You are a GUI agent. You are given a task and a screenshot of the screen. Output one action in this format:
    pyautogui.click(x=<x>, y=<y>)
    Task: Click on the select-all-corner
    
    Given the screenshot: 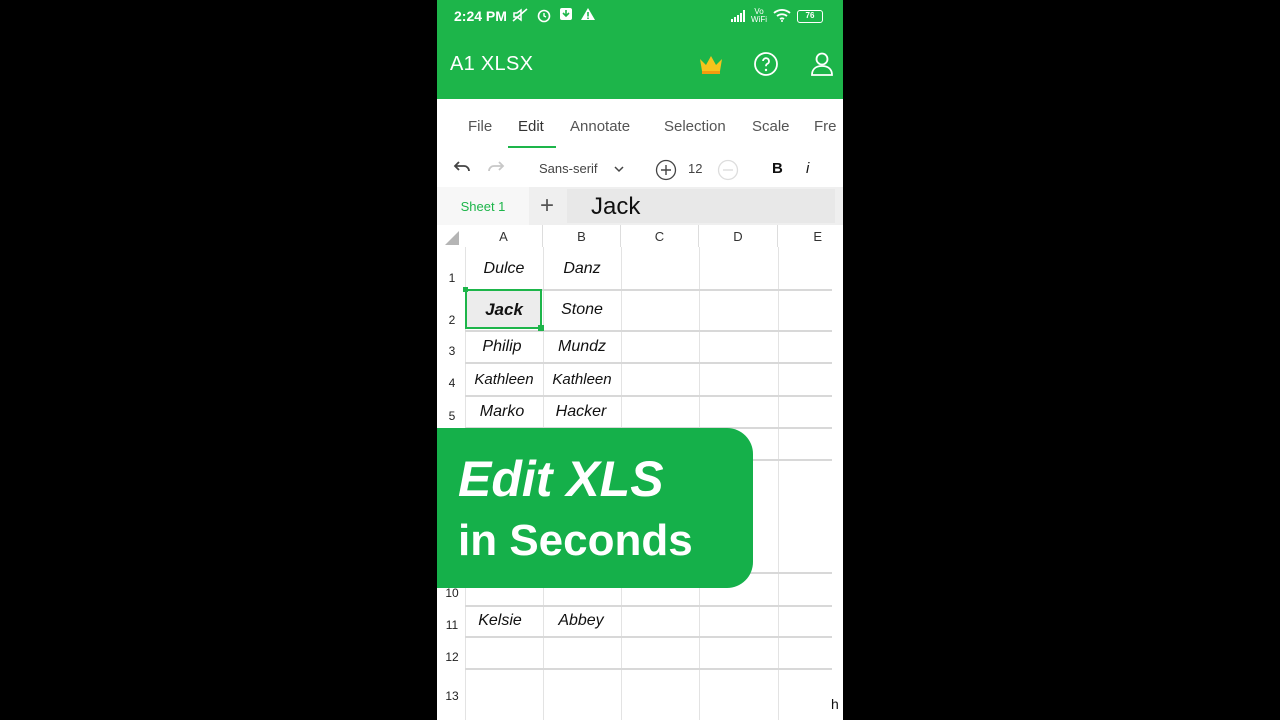 What is the action you would take?
    pyautogui.click(x=451, y=236)
    